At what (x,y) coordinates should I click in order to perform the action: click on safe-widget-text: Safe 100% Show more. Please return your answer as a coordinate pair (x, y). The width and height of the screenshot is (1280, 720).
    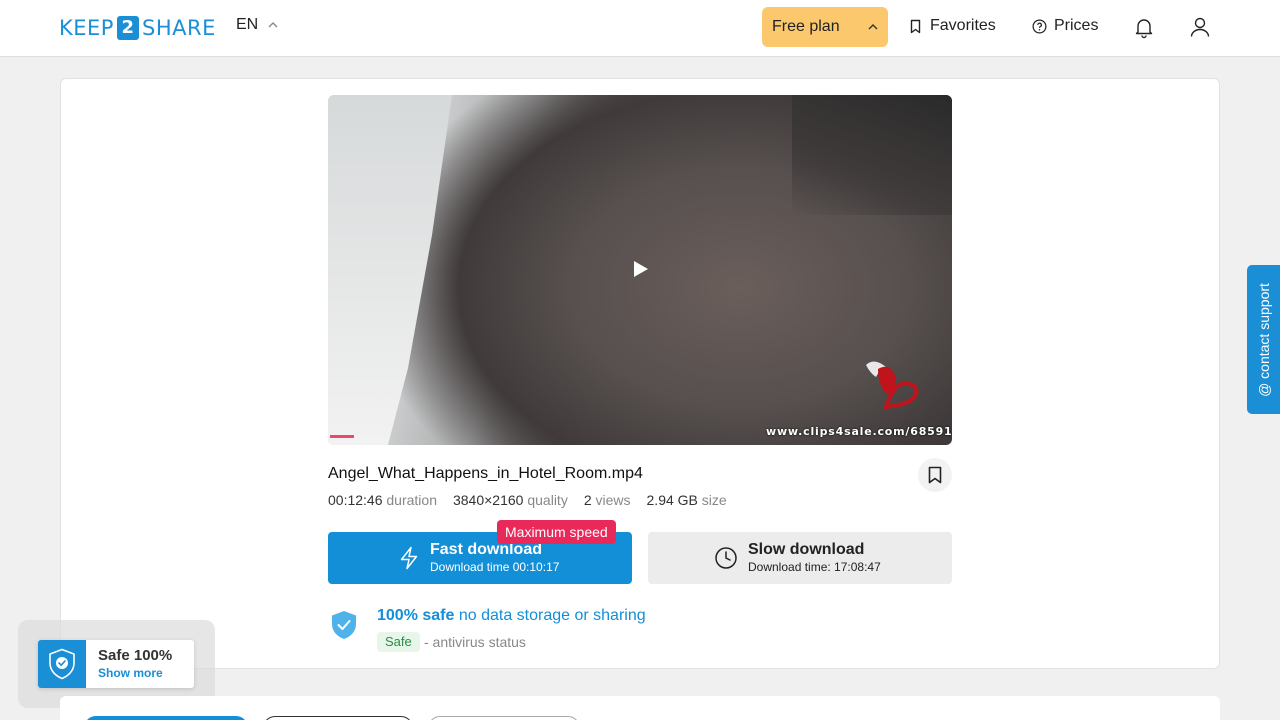
    Looking at the image, I should click on (129, 664).